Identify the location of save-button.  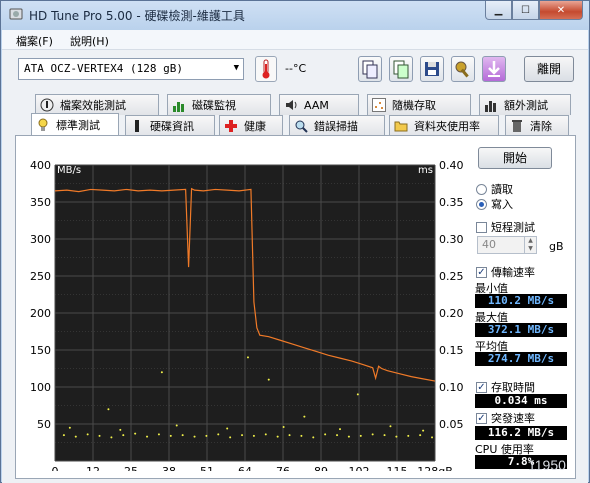
(432, 69).